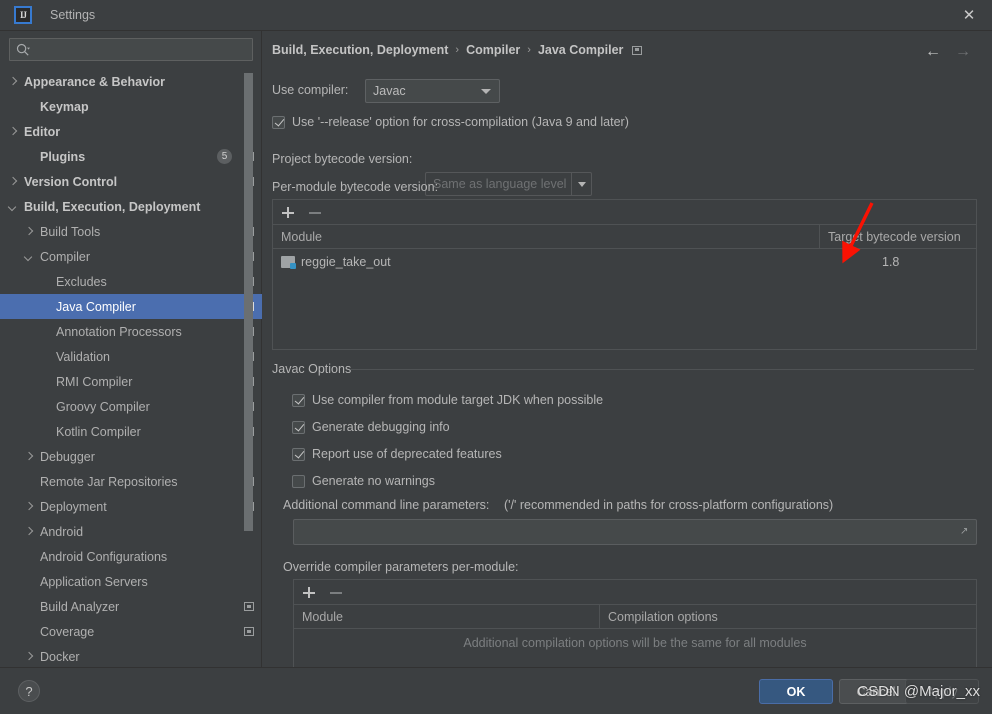  What do you see at coordinates (635, 592) in the screenshot?
I see `override-params-toolbar` at bounding box center [635, 592].